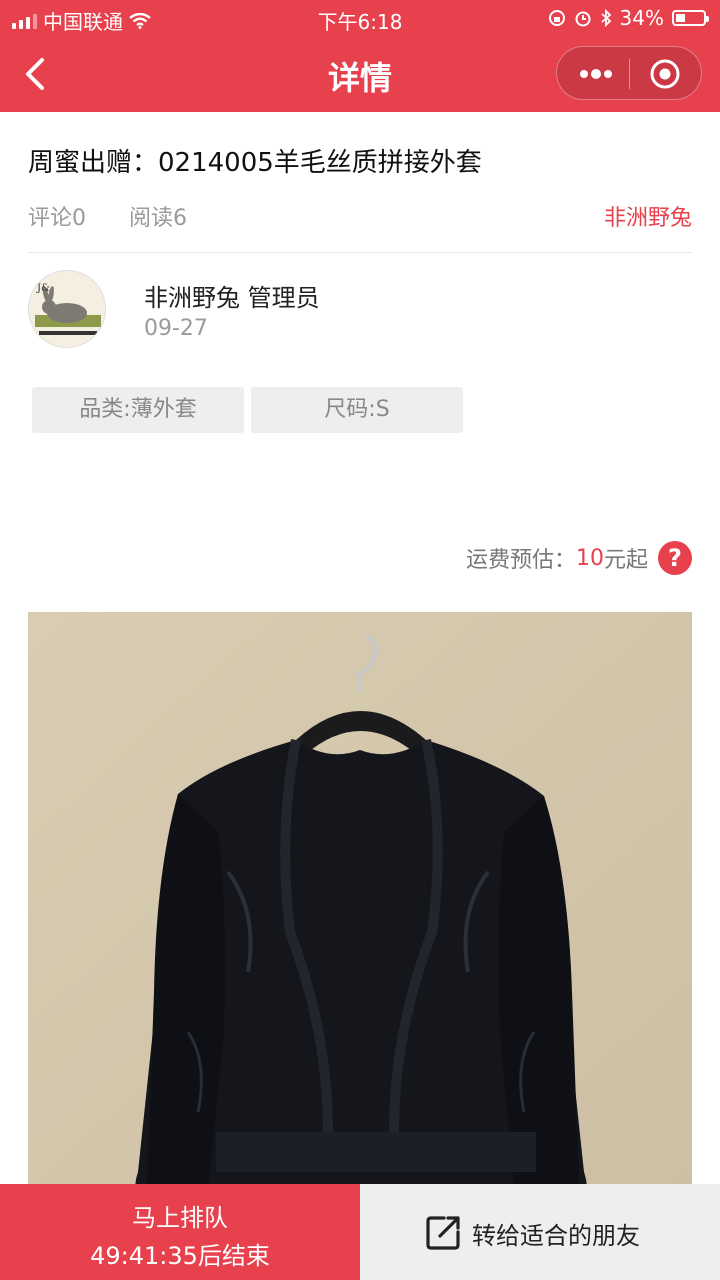 This screenshot has height=1280, width=720. What do you see at coordinates (360, 252) in the screenshot?
I see `divider` at bounding box center [360, 252].